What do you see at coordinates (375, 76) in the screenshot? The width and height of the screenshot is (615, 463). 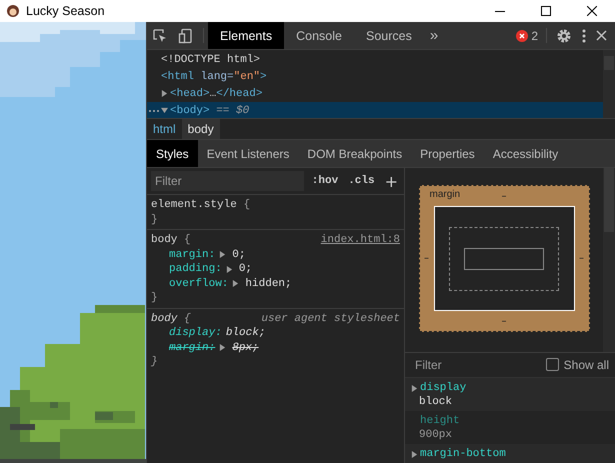 I see `dom-node-line: <html lang="en">` at bounding box center [375, 76].